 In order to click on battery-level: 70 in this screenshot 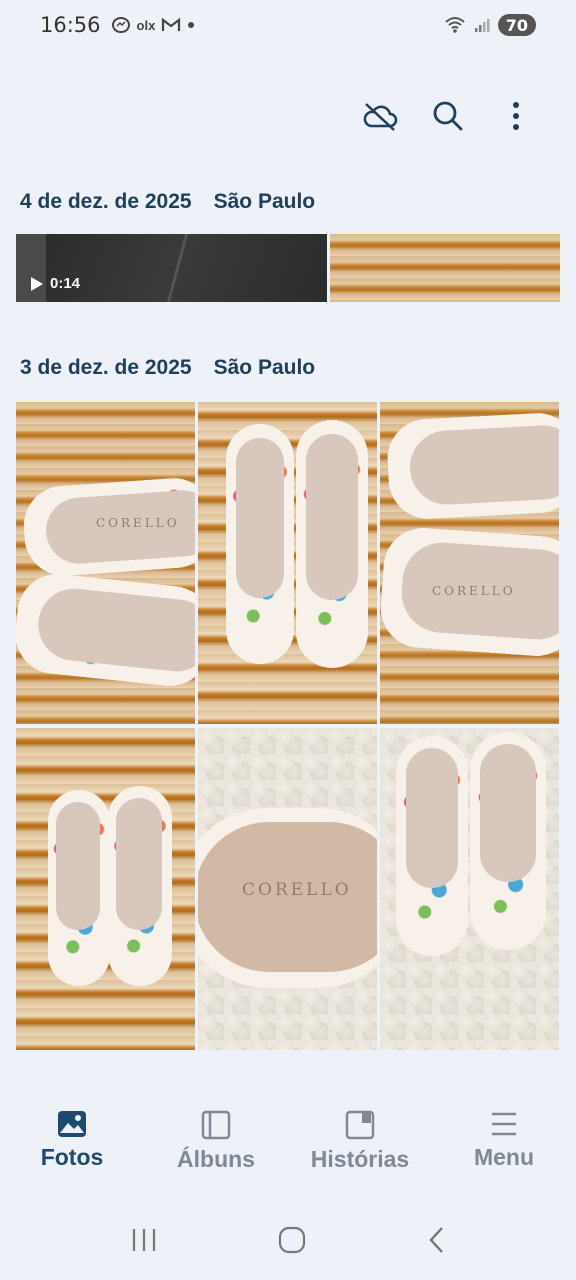, I will do `click(516, 25)`.